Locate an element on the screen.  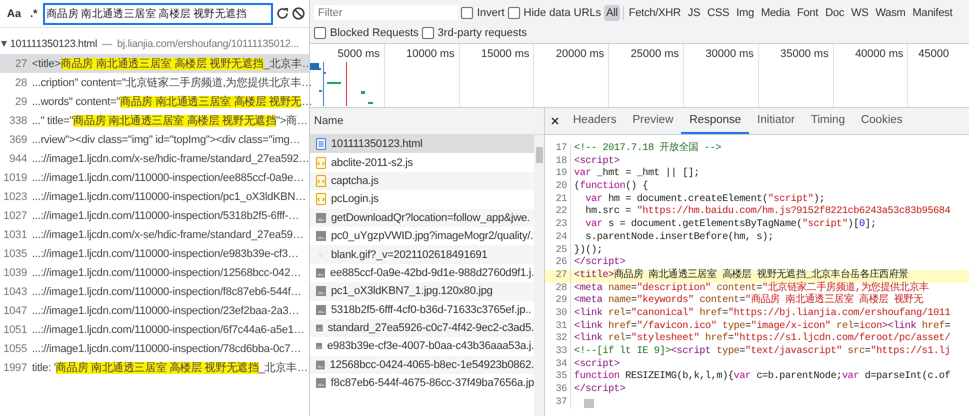
type-filter-button: WS is located at coordinates (859, 12).